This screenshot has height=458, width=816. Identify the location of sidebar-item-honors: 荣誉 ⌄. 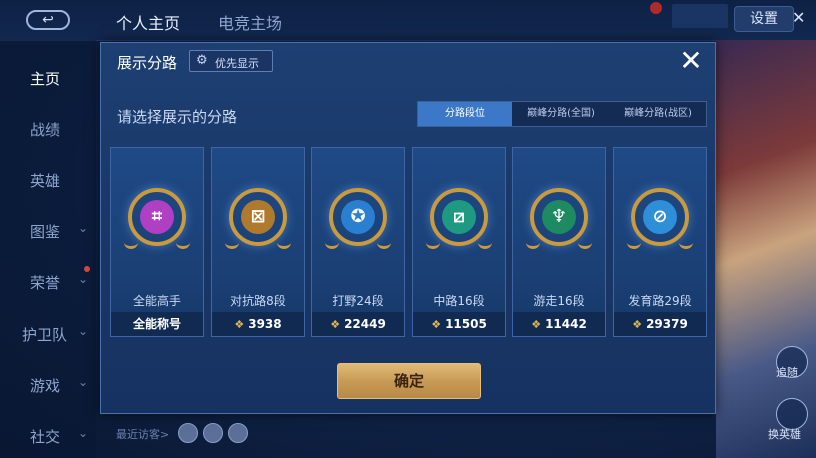
(48, 281).